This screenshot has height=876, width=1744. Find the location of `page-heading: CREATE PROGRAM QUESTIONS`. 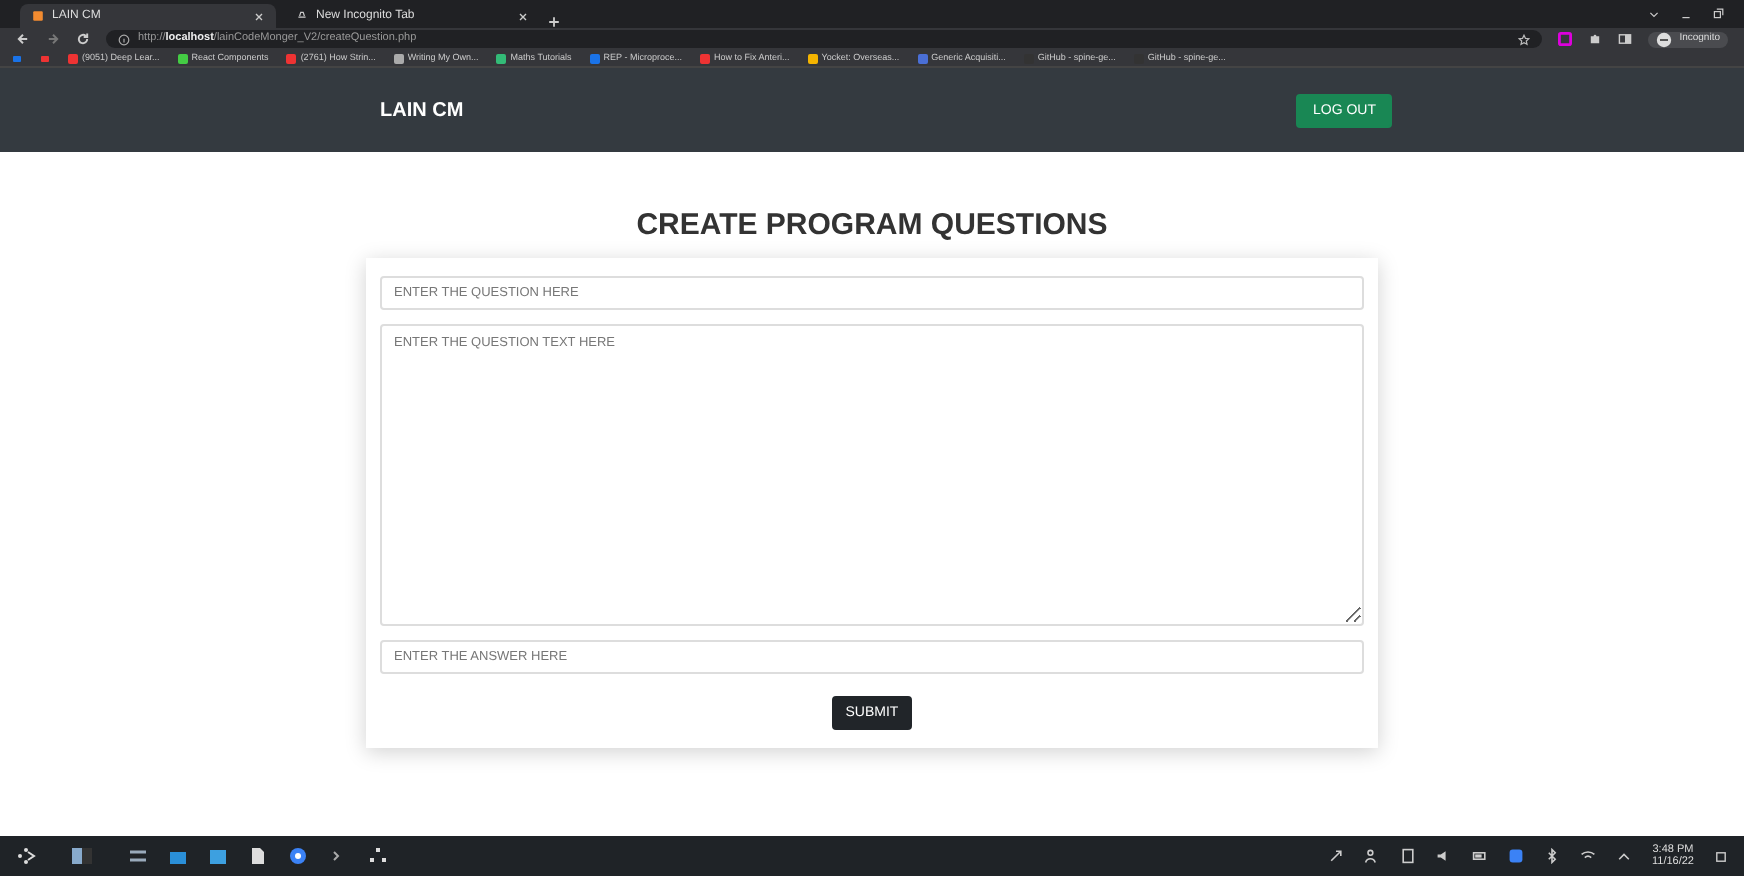

page-heading: CREATE PROGRAM QUESTIONS is located at coordinates (872, 226).